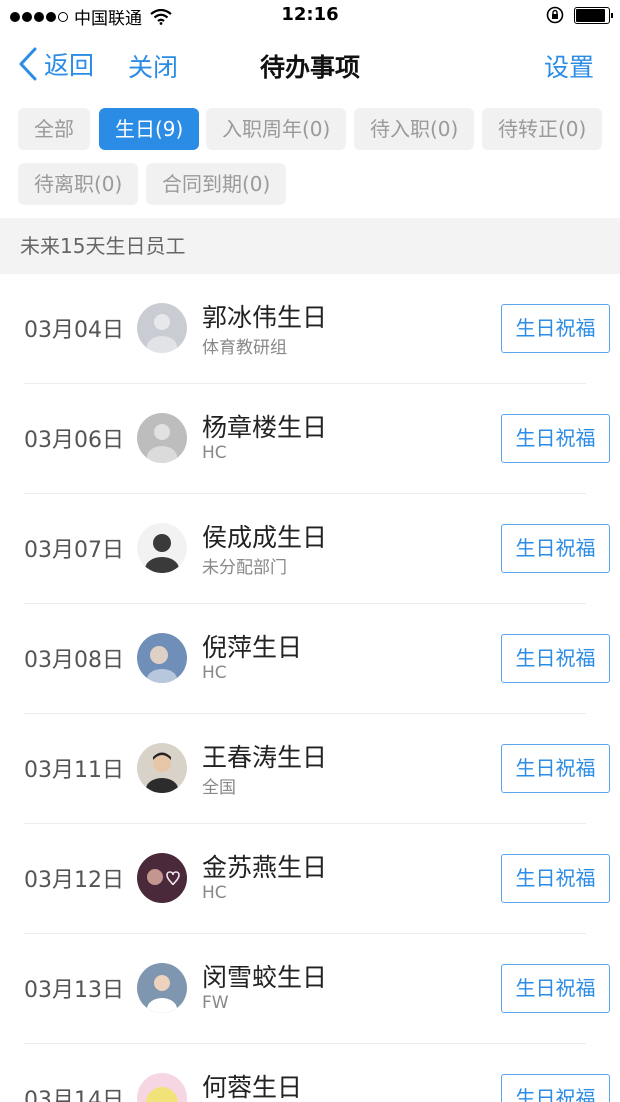  Describe the element at coordinates (265, 757) in the screenshot. I see `employee-name: 王春涛生日` at that location.